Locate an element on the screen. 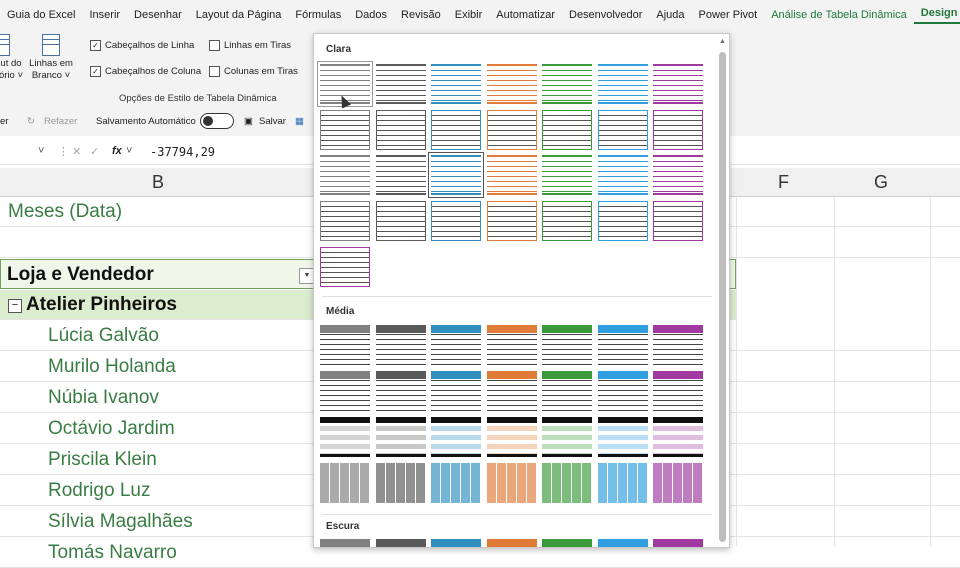  menu-tab: Automatizar is located at coordinates (525, 15).